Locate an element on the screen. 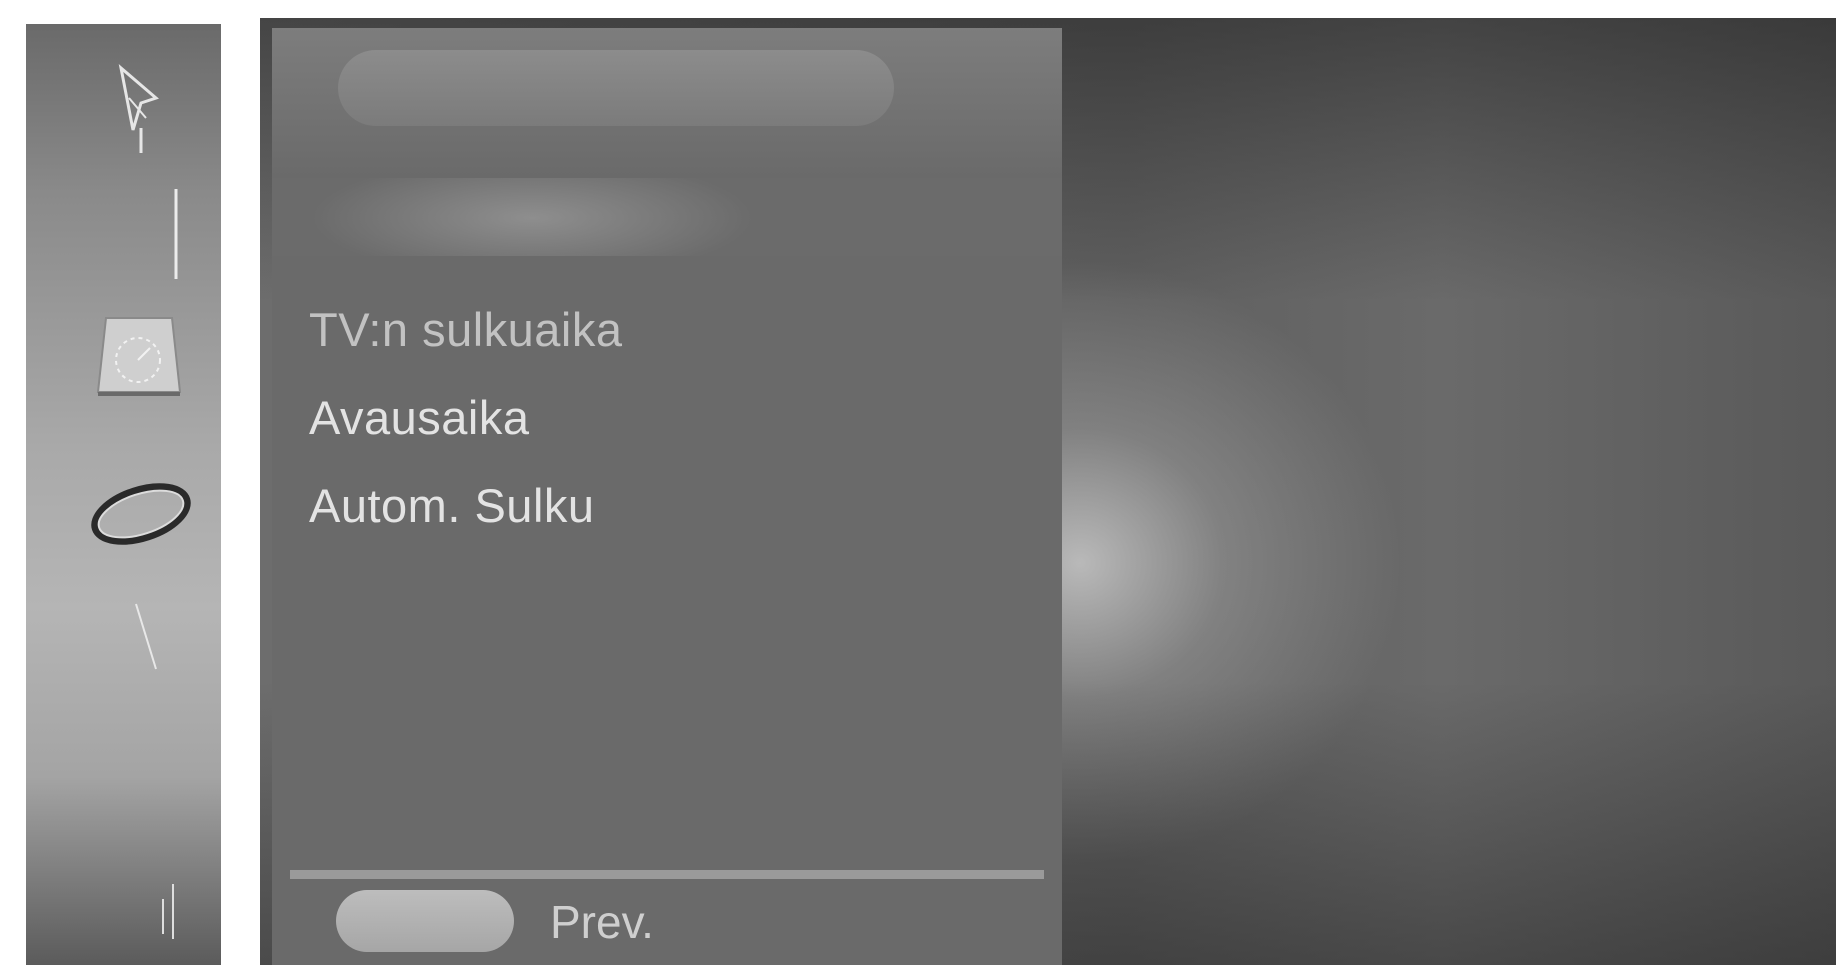 The height and width of the screenshot is (965, 1836). menu-title is located at coordinates (616, 88).